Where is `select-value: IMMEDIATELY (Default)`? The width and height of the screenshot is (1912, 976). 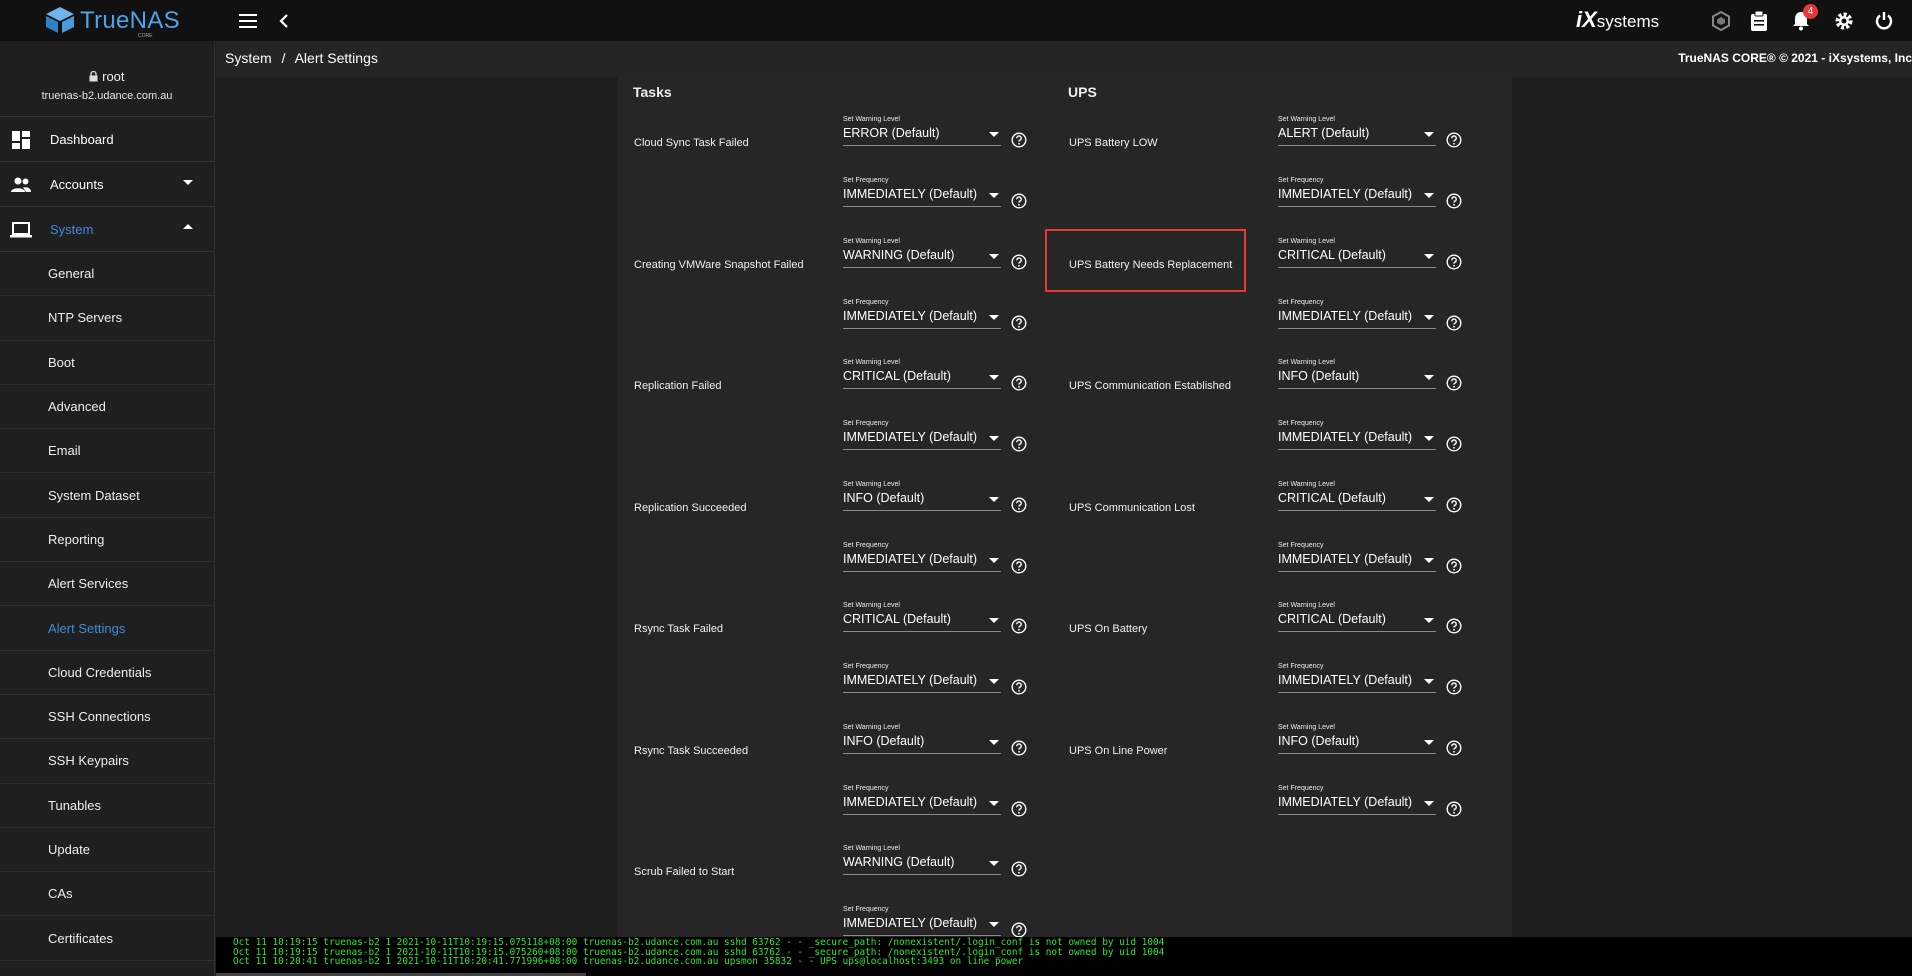 select-value: IMMEDIATELY (Default) is located at coordinates (1345, 558).